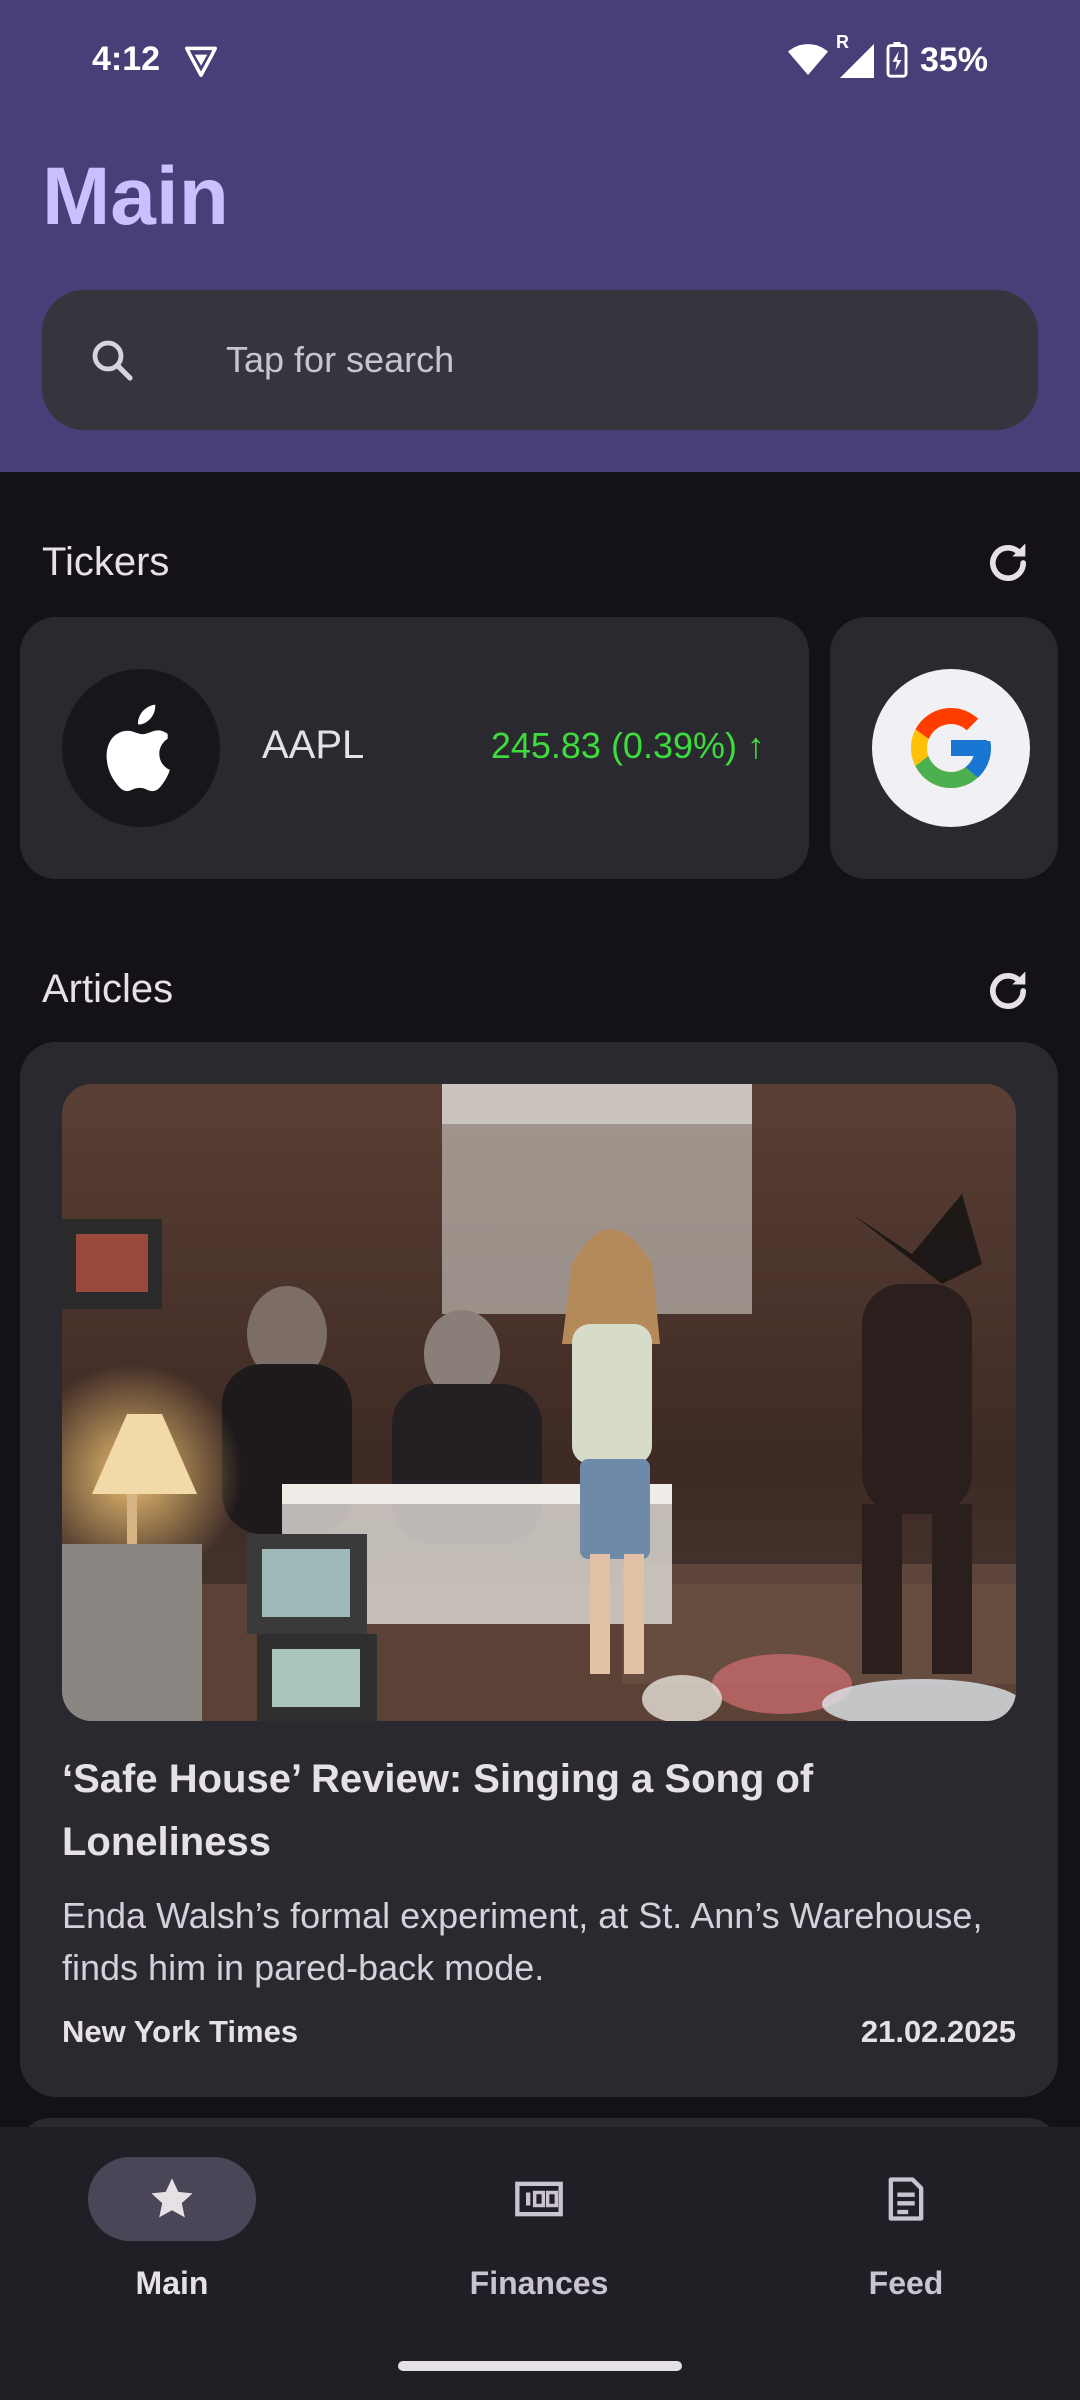  I want to click on ticker-card-googl, so click(944, 748).